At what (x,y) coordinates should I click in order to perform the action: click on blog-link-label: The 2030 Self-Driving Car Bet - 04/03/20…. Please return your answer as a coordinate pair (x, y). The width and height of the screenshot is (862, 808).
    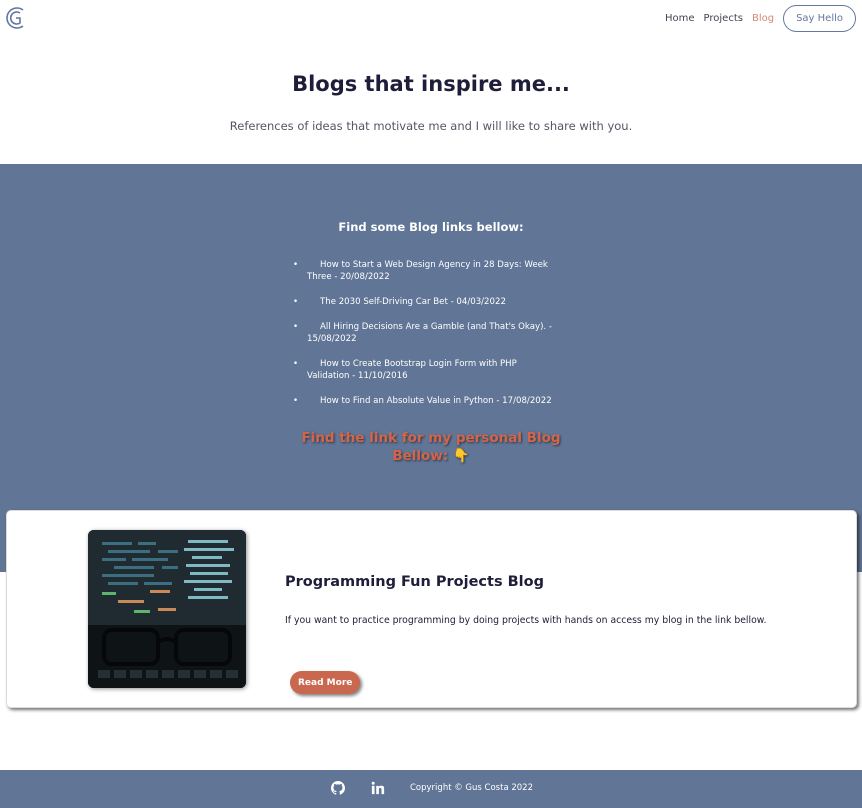
    Looking at the image, I should click on (413, 302).